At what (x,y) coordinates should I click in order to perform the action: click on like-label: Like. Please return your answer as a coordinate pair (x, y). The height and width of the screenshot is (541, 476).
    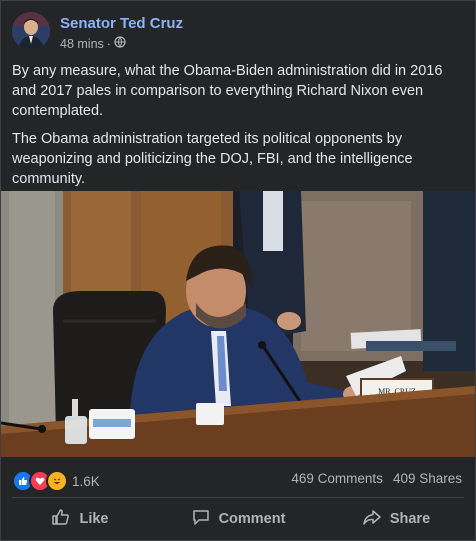
    Looking at the image, I should click on (94, 519).